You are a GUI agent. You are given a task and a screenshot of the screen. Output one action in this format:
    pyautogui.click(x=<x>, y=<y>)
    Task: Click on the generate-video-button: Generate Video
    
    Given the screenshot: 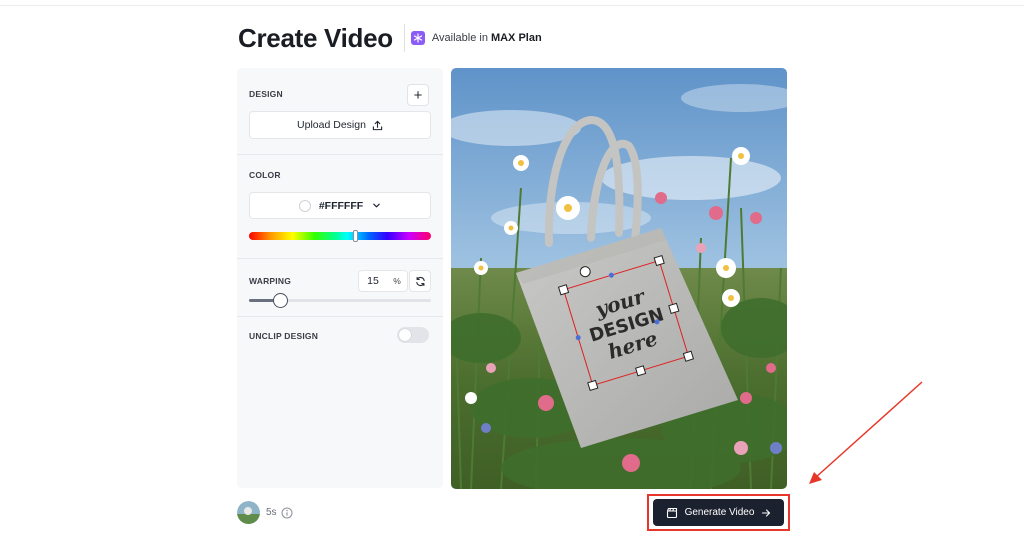 What is the action you would take?
    pyautogui.click(x=718, y=512)
    